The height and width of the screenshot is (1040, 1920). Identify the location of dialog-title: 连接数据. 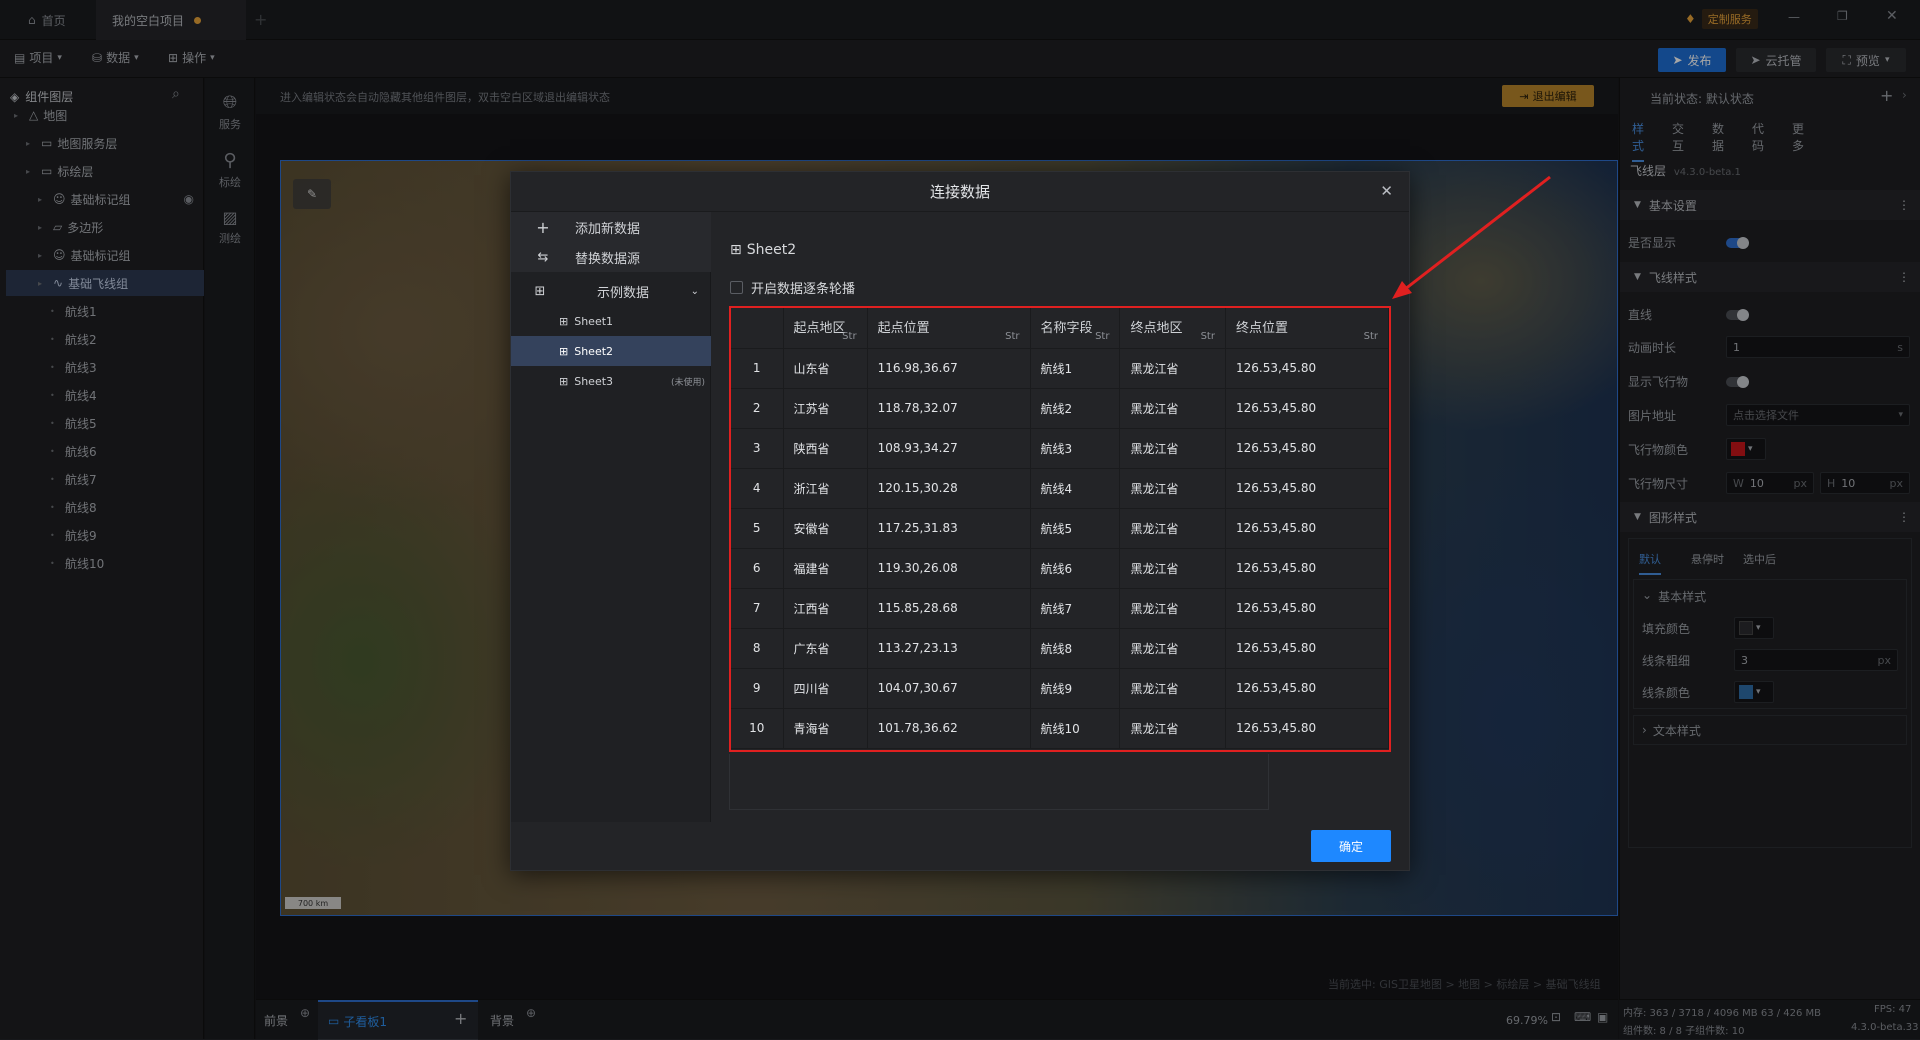
(959, 192).